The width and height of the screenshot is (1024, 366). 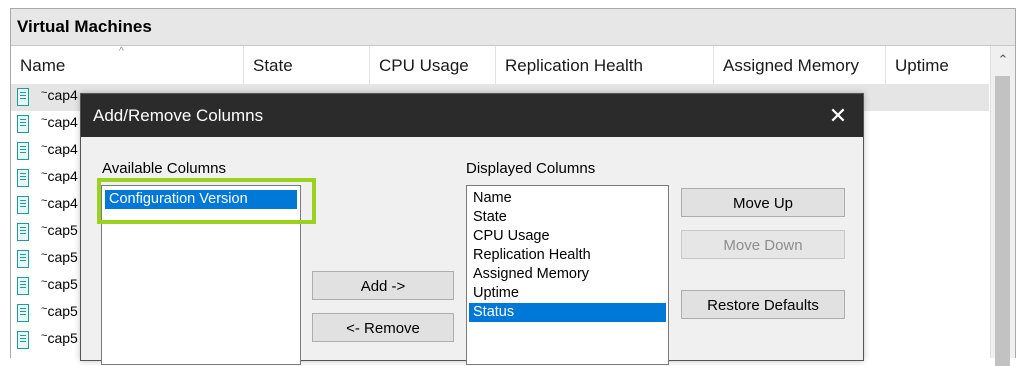 What do you see at coordinates (1002, 221) in the screenshot?
I see `scrollbar-thumb` at bounding box center [1002, 221].